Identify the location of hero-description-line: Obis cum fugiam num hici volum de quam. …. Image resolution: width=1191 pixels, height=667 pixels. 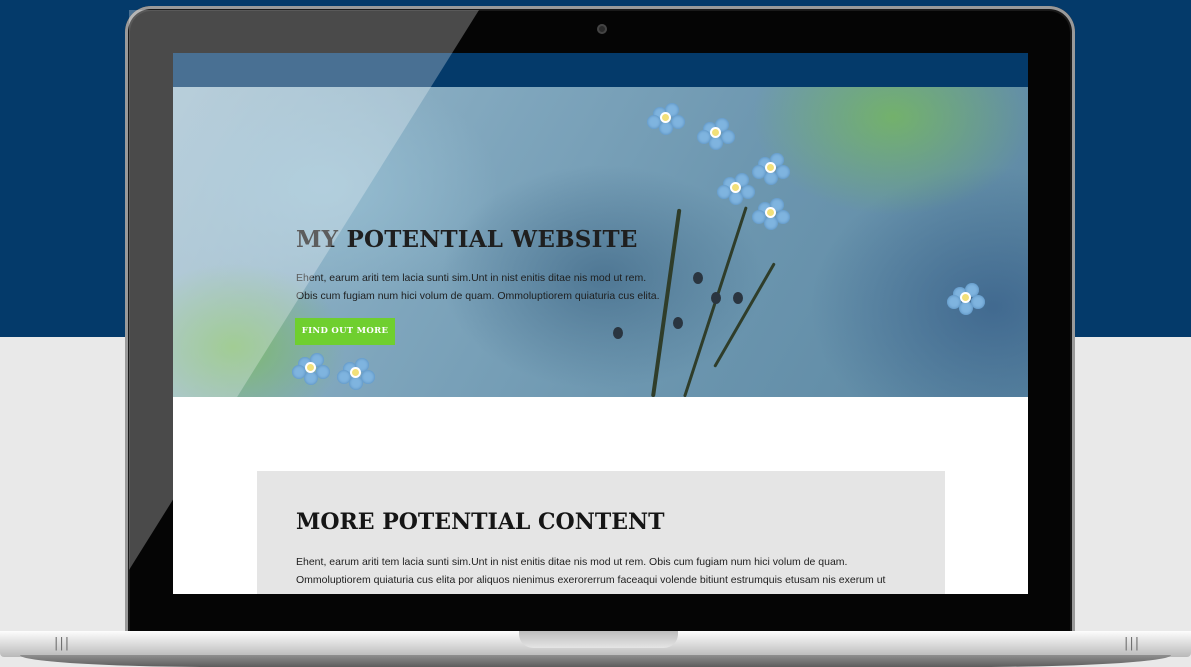
(478, 296).